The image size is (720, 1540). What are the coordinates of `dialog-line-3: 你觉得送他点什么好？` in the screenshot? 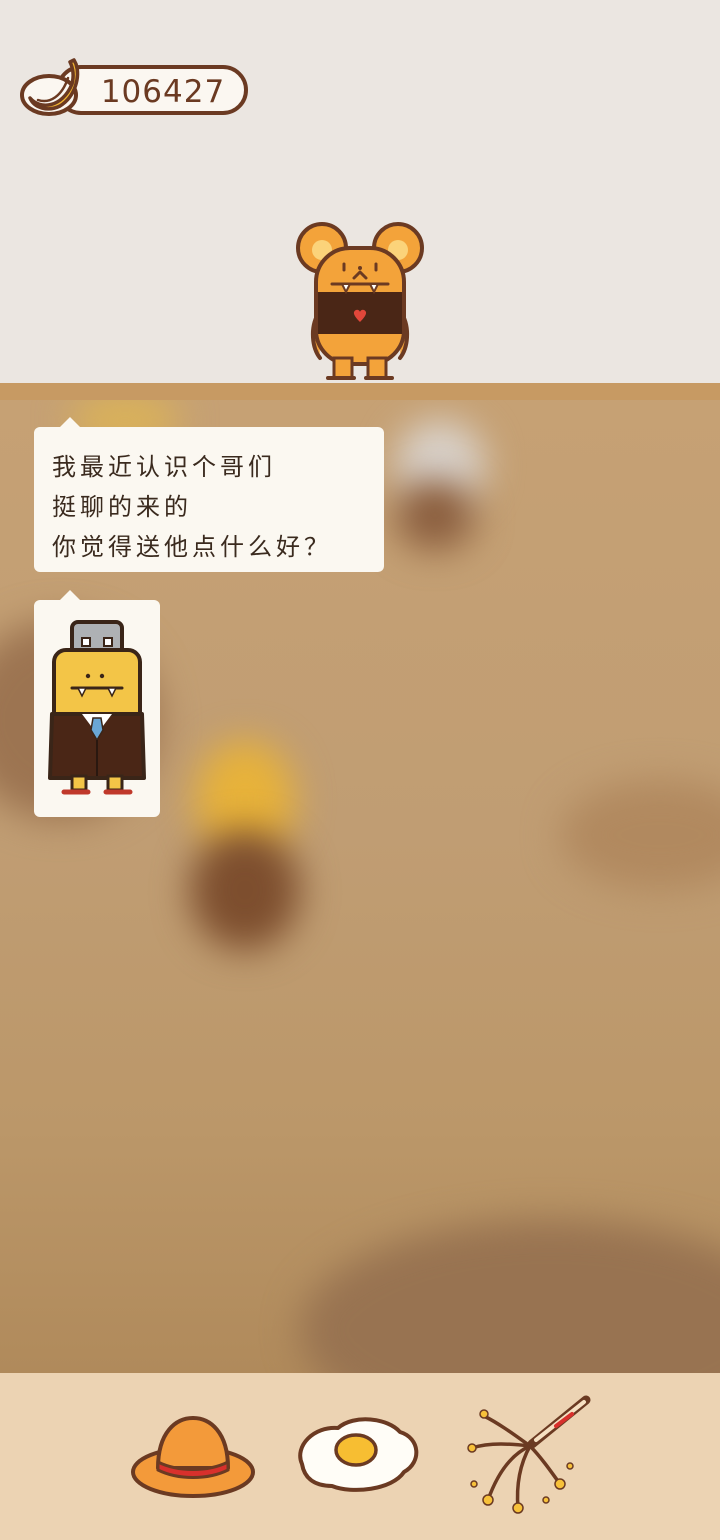 It's located at (192, 547).